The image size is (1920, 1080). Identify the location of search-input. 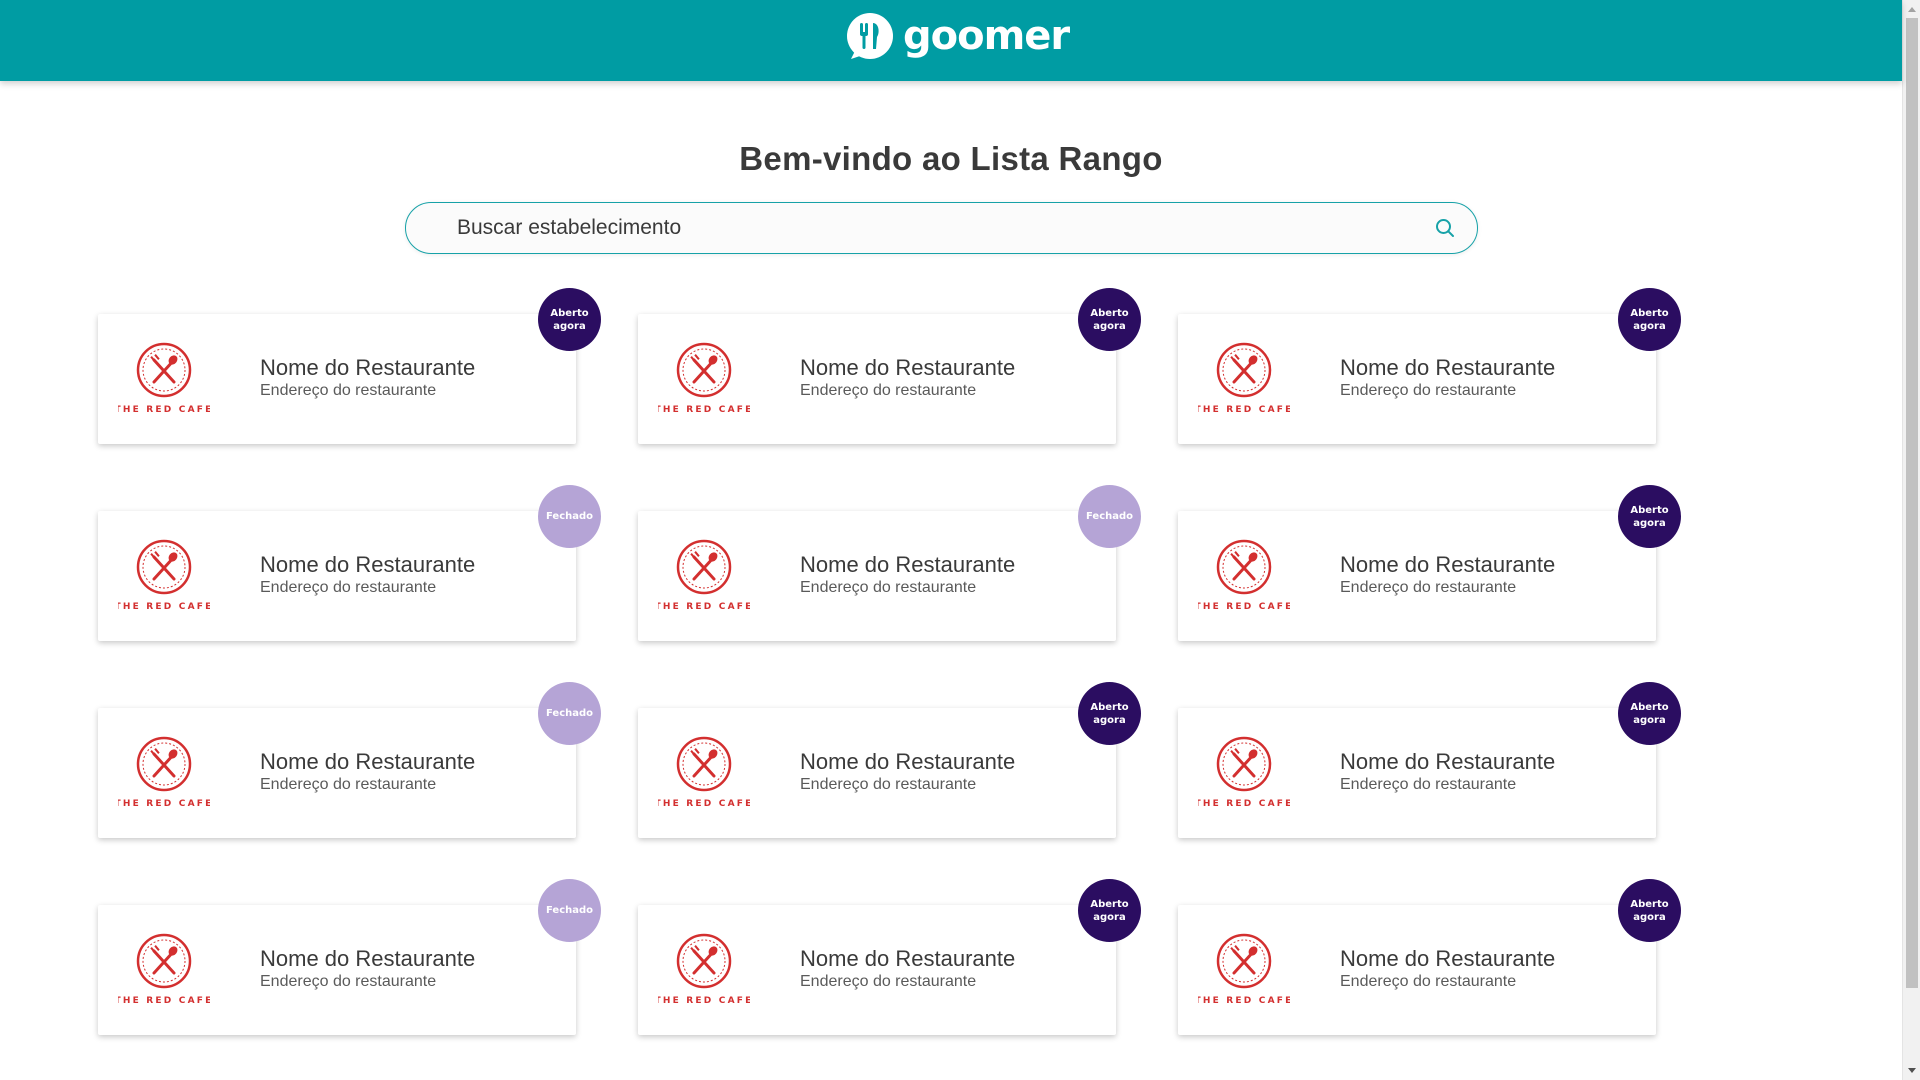
(922, 228).